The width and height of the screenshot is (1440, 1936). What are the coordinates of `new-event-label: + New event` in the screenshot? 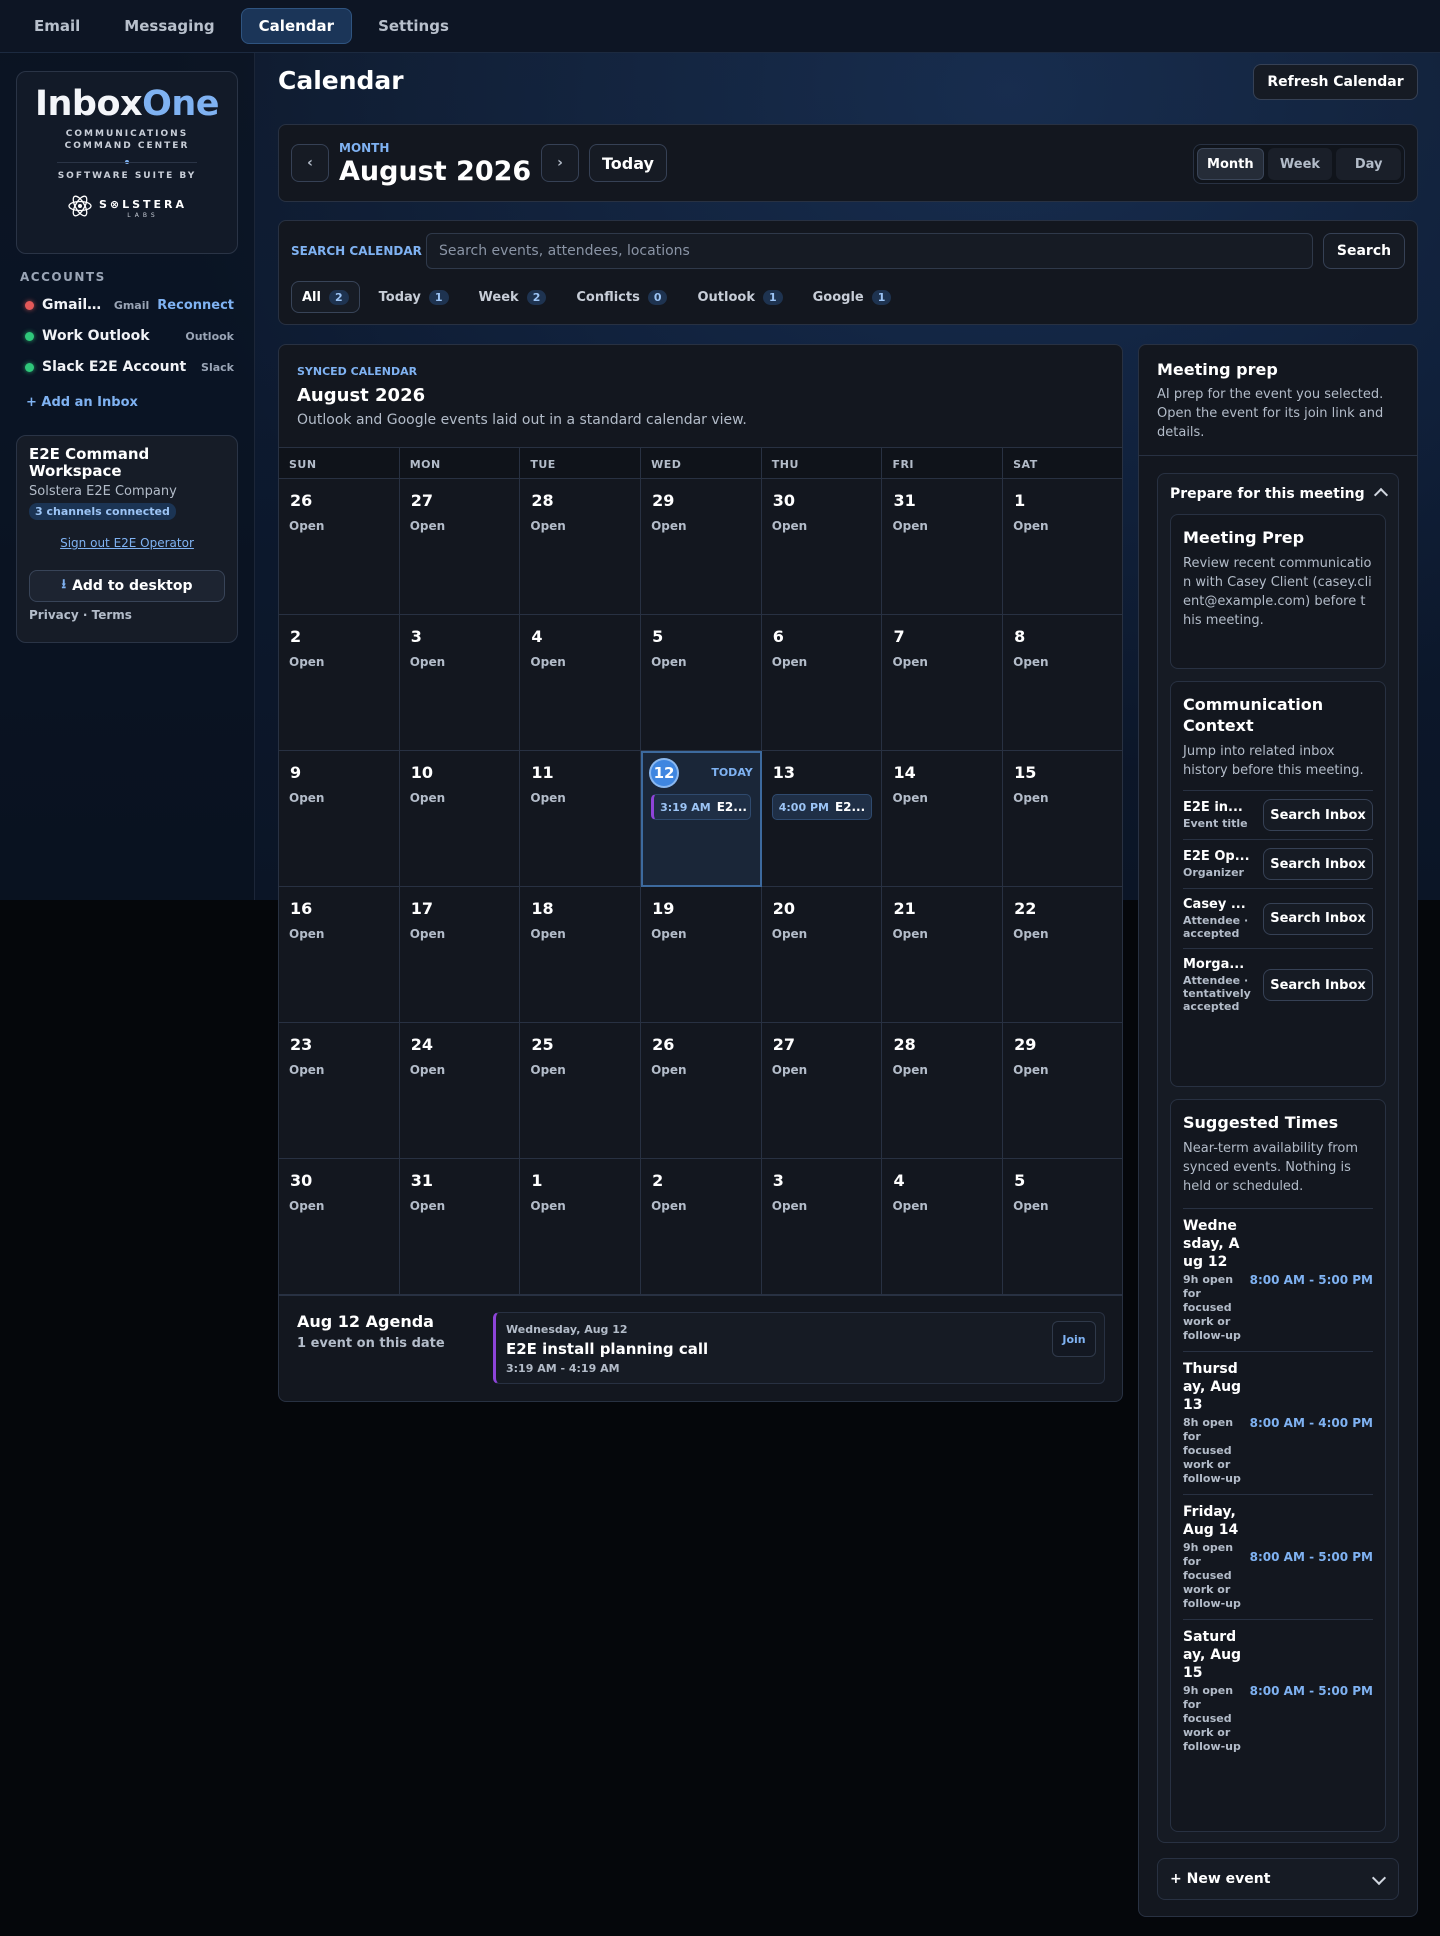 It's located at (1220, 1879).